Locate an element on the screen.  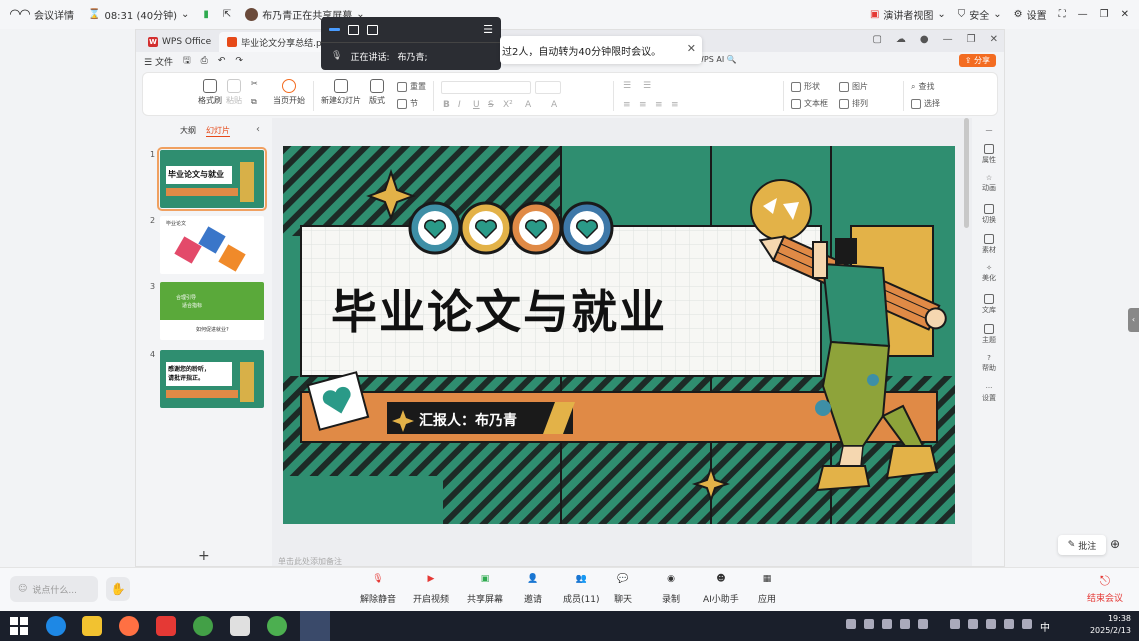
sidebar-collapse: — is located at coordinates (989, 130).